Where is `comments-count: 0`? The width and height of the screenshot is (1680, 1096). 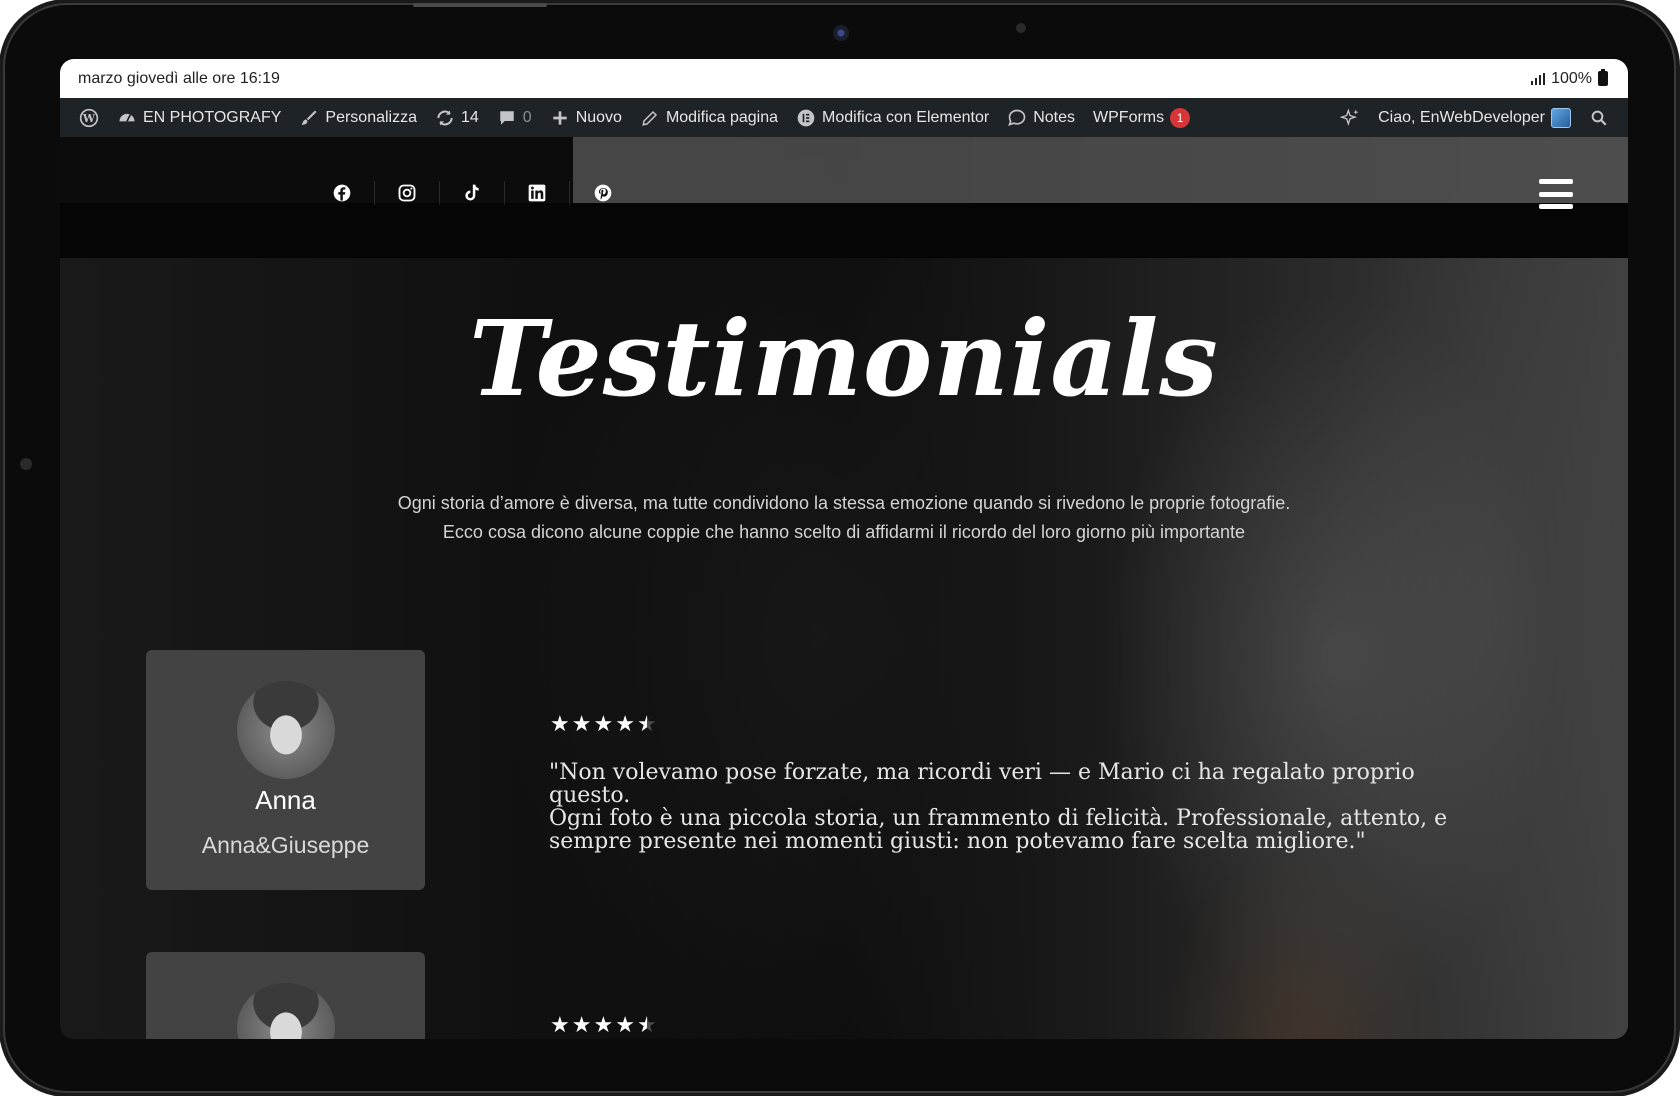 comments-count: 0 is located at coordinates (527, 117).